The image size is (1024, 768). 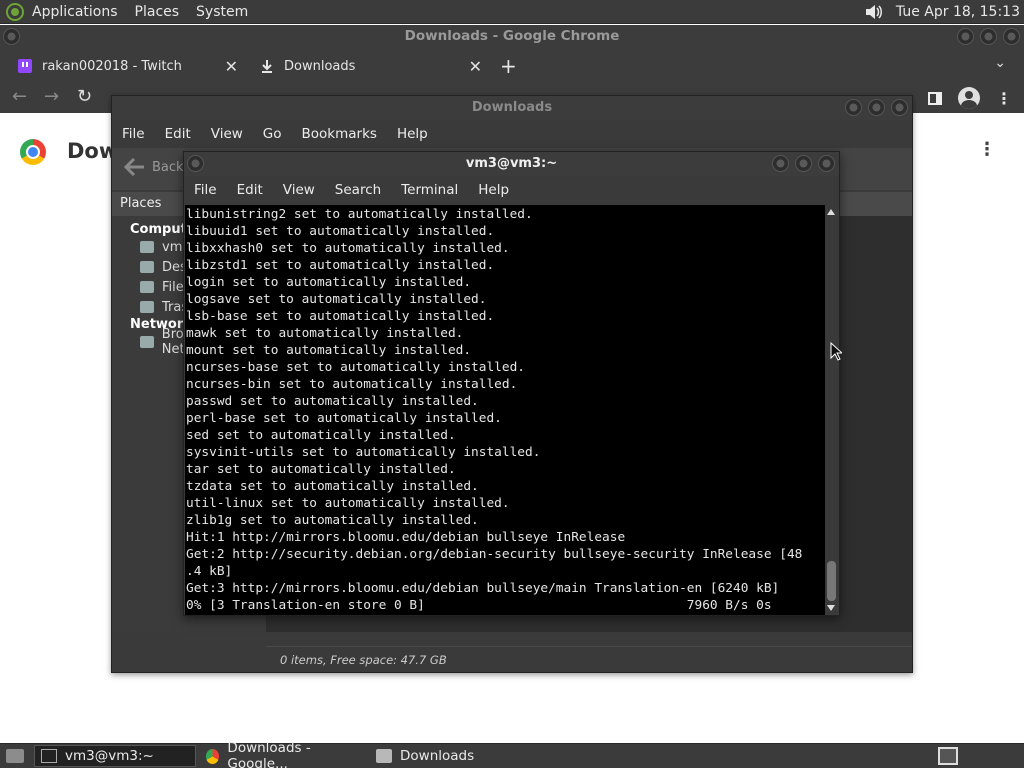 What do you see at coordinates (19, 96) in the screenshot?
I see `back-arrow-icon: ←` at bounding box center [19, 96].